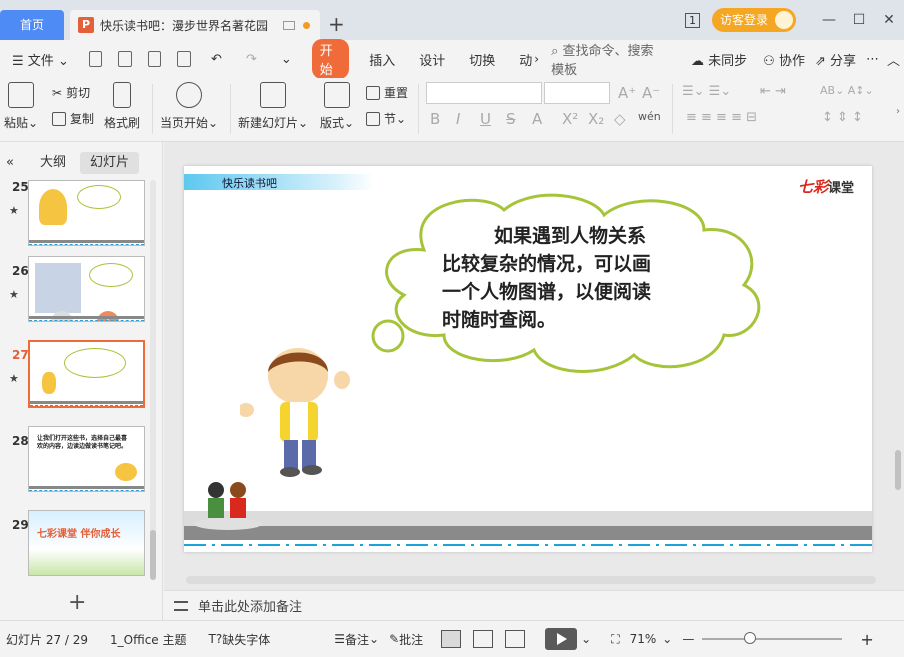 The height and width of the screenshot is (657, 904). Describe the element at coordinates (773, 91) in the screenshot. I see `indent-icon: ⇤ ⇥` at that location.